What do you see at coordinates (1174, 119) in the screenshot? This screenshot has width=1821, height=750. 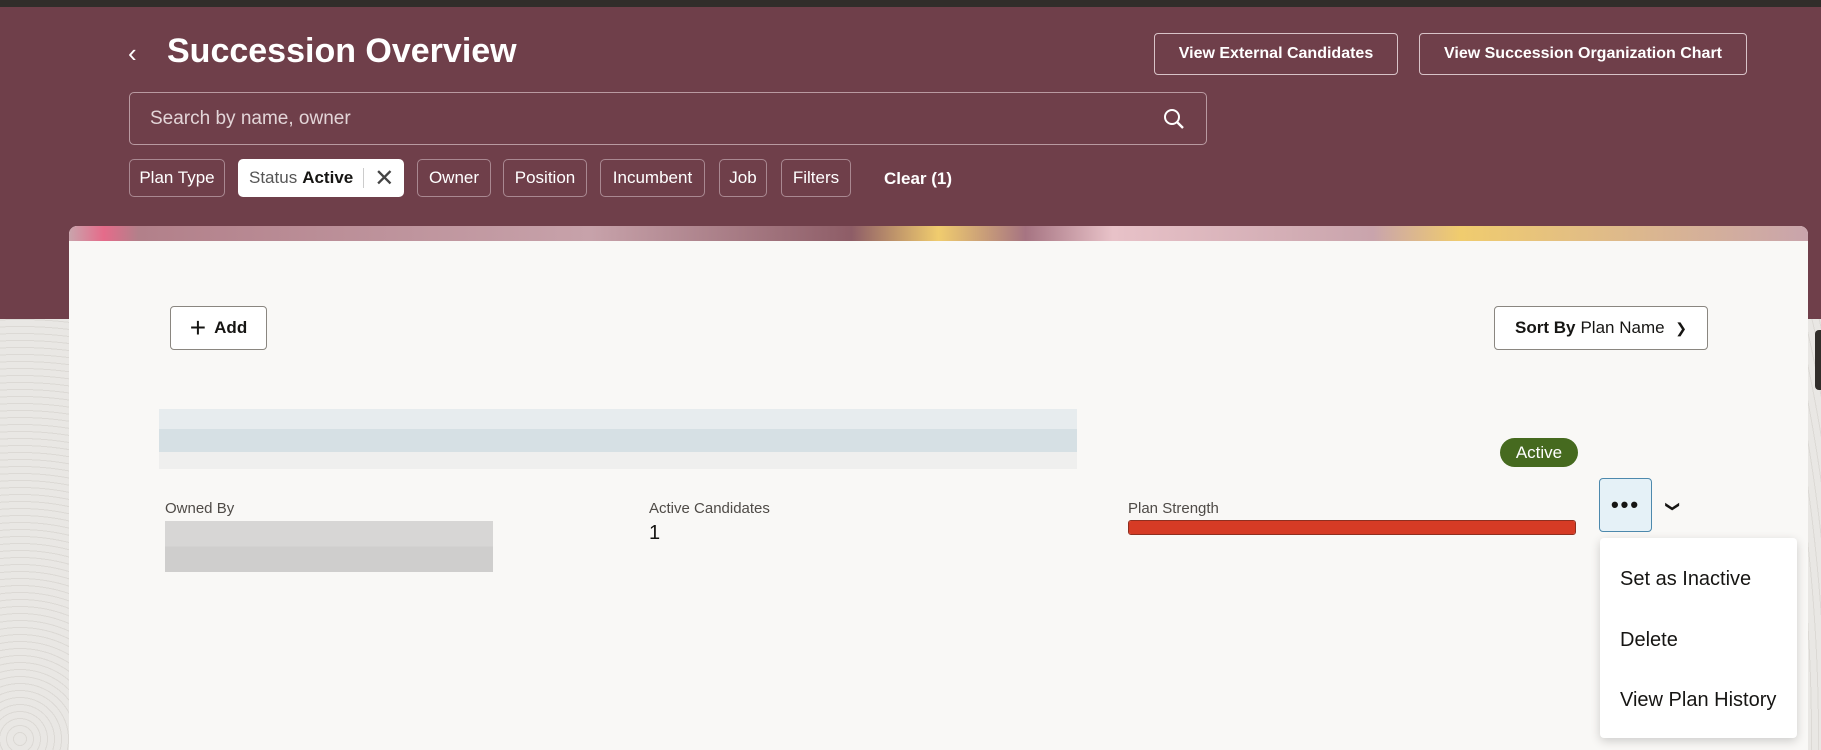 I see `search-icon` at bounding box center [1174, 119].